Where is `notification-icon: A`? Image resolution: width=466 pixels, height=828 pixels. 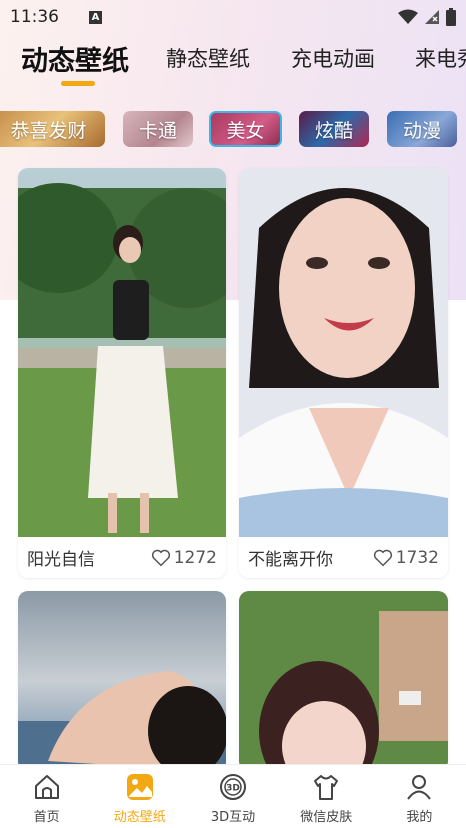
notification-icon: A is located at coordinates (95, 17).